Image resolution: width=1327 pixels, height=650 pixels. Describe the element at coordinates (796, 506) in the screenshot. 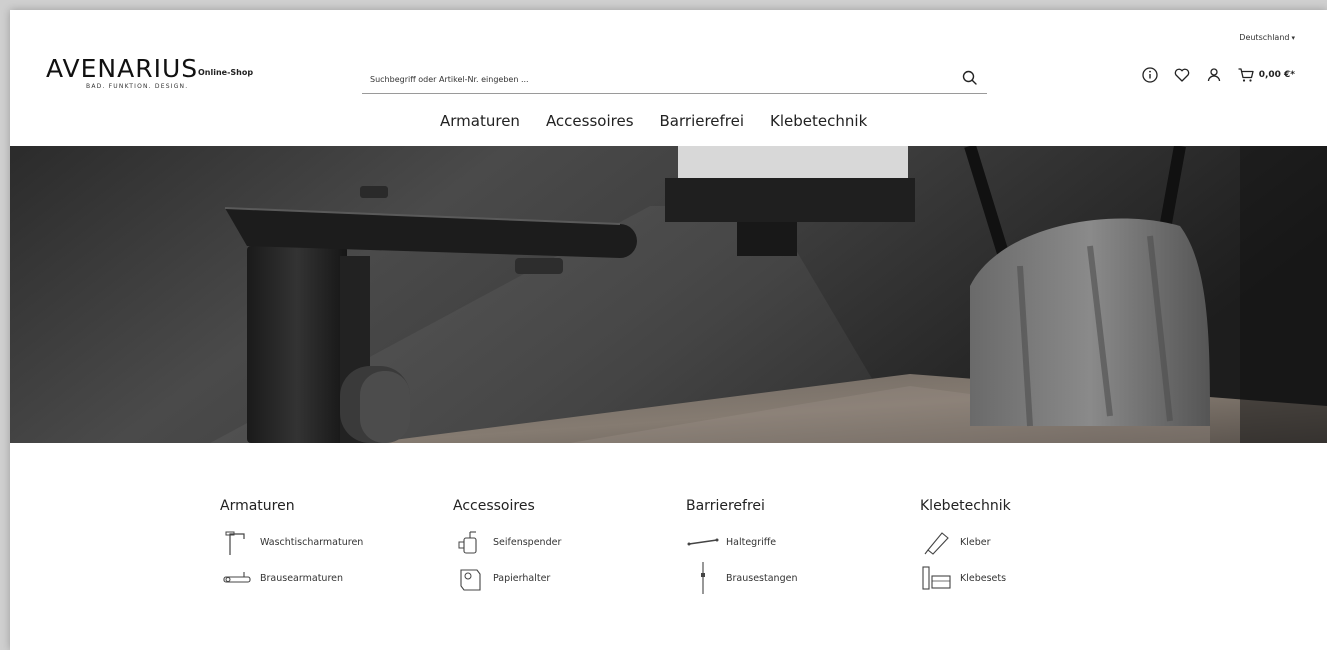

I see `category-title: Barrierefrei` at that location.